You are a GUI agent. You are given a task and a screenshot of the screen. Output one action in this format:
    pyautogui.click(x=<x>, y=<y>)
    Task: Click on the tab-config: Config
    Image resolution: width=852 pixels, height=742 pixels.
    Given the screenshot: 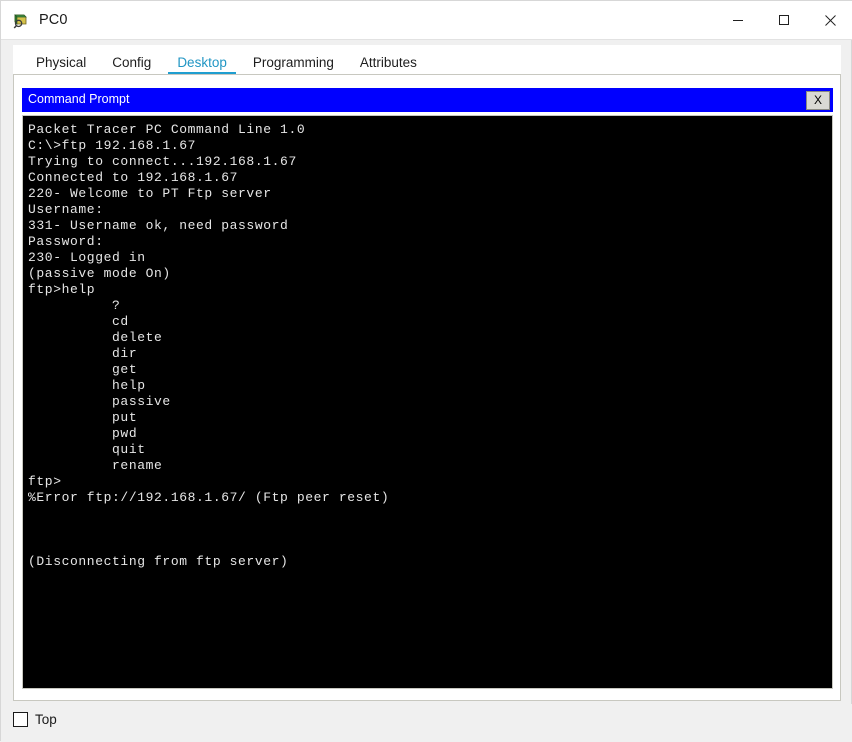 What is the action you would take?
    pyautogui.click(x=131, y=65)
    